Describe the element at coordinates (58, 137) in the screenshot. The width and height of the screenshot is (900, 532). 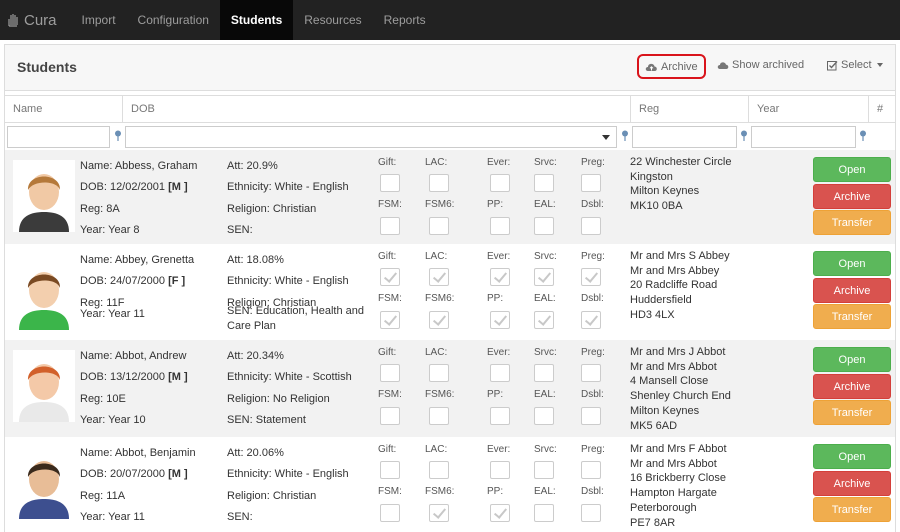
I see `name-filter-input` at that location.